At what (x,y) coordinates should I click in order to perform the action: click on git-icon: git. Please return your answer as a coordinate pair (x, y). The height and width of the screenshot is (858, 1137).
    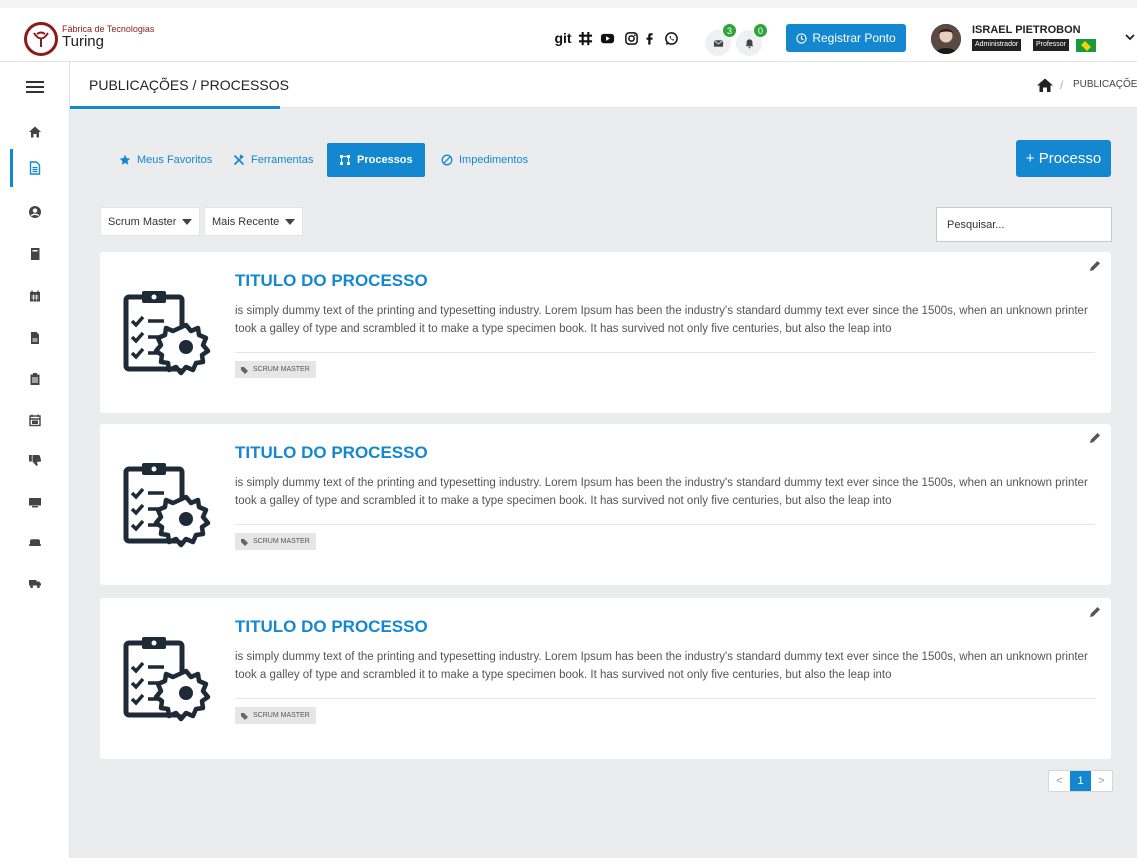
    Looking at the image, I should click on (563, 38).